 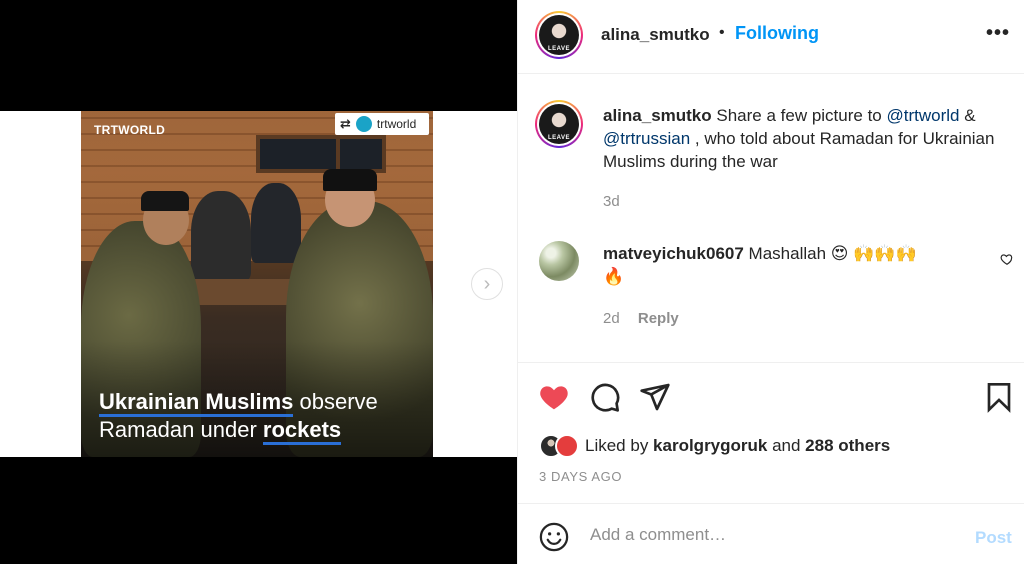 I want to click on caption-username: alina_smutko, so click(x=657, y=115).